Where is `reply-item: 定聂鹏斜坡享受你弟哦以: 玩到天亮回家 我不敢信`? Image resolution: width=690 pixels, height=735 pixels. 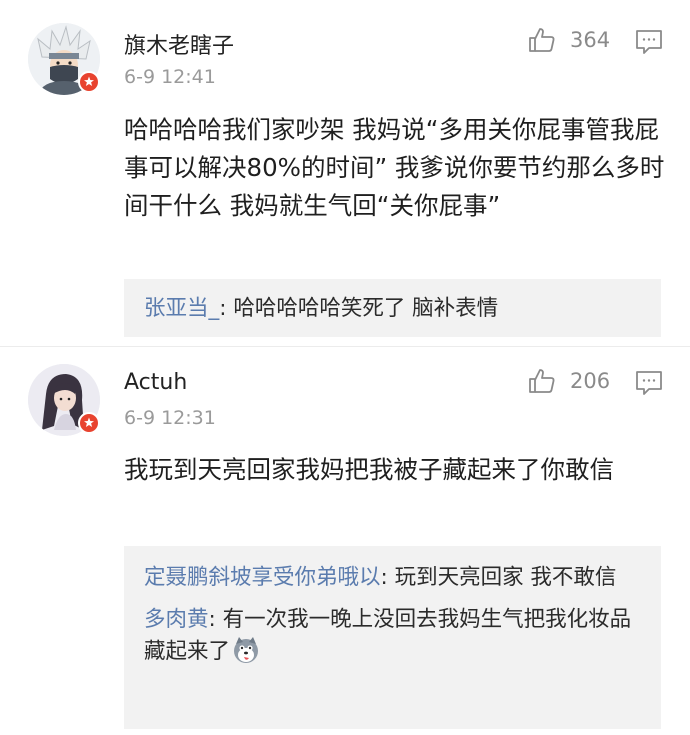 reply-item: 定聂鹏斜坡享受你弟哦以: 玩到天亮回家 我不敢信 is located at coordinates (392, 578).